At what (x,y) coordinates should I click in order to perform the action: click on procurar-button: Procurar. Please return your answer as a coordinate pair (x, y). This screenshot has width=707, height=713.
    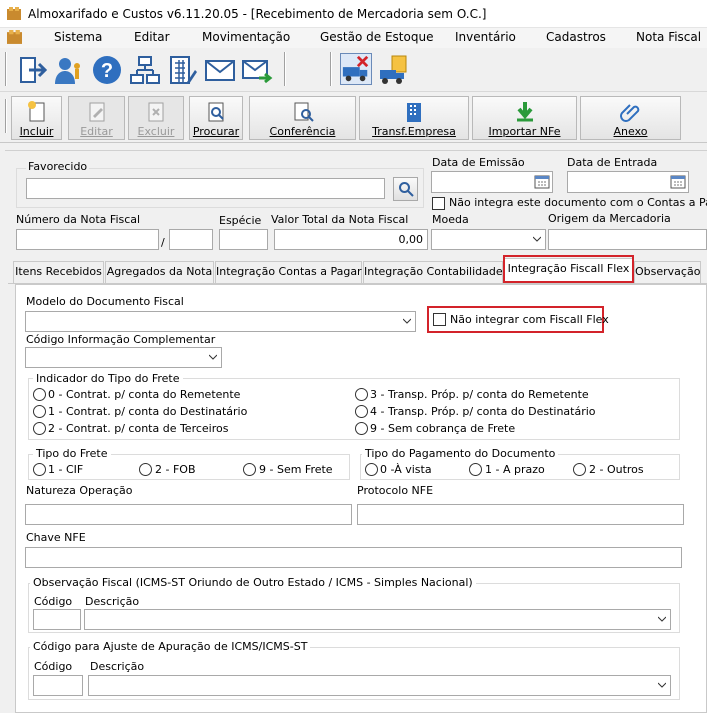
    Looking at the image, I should click on (216, 118).